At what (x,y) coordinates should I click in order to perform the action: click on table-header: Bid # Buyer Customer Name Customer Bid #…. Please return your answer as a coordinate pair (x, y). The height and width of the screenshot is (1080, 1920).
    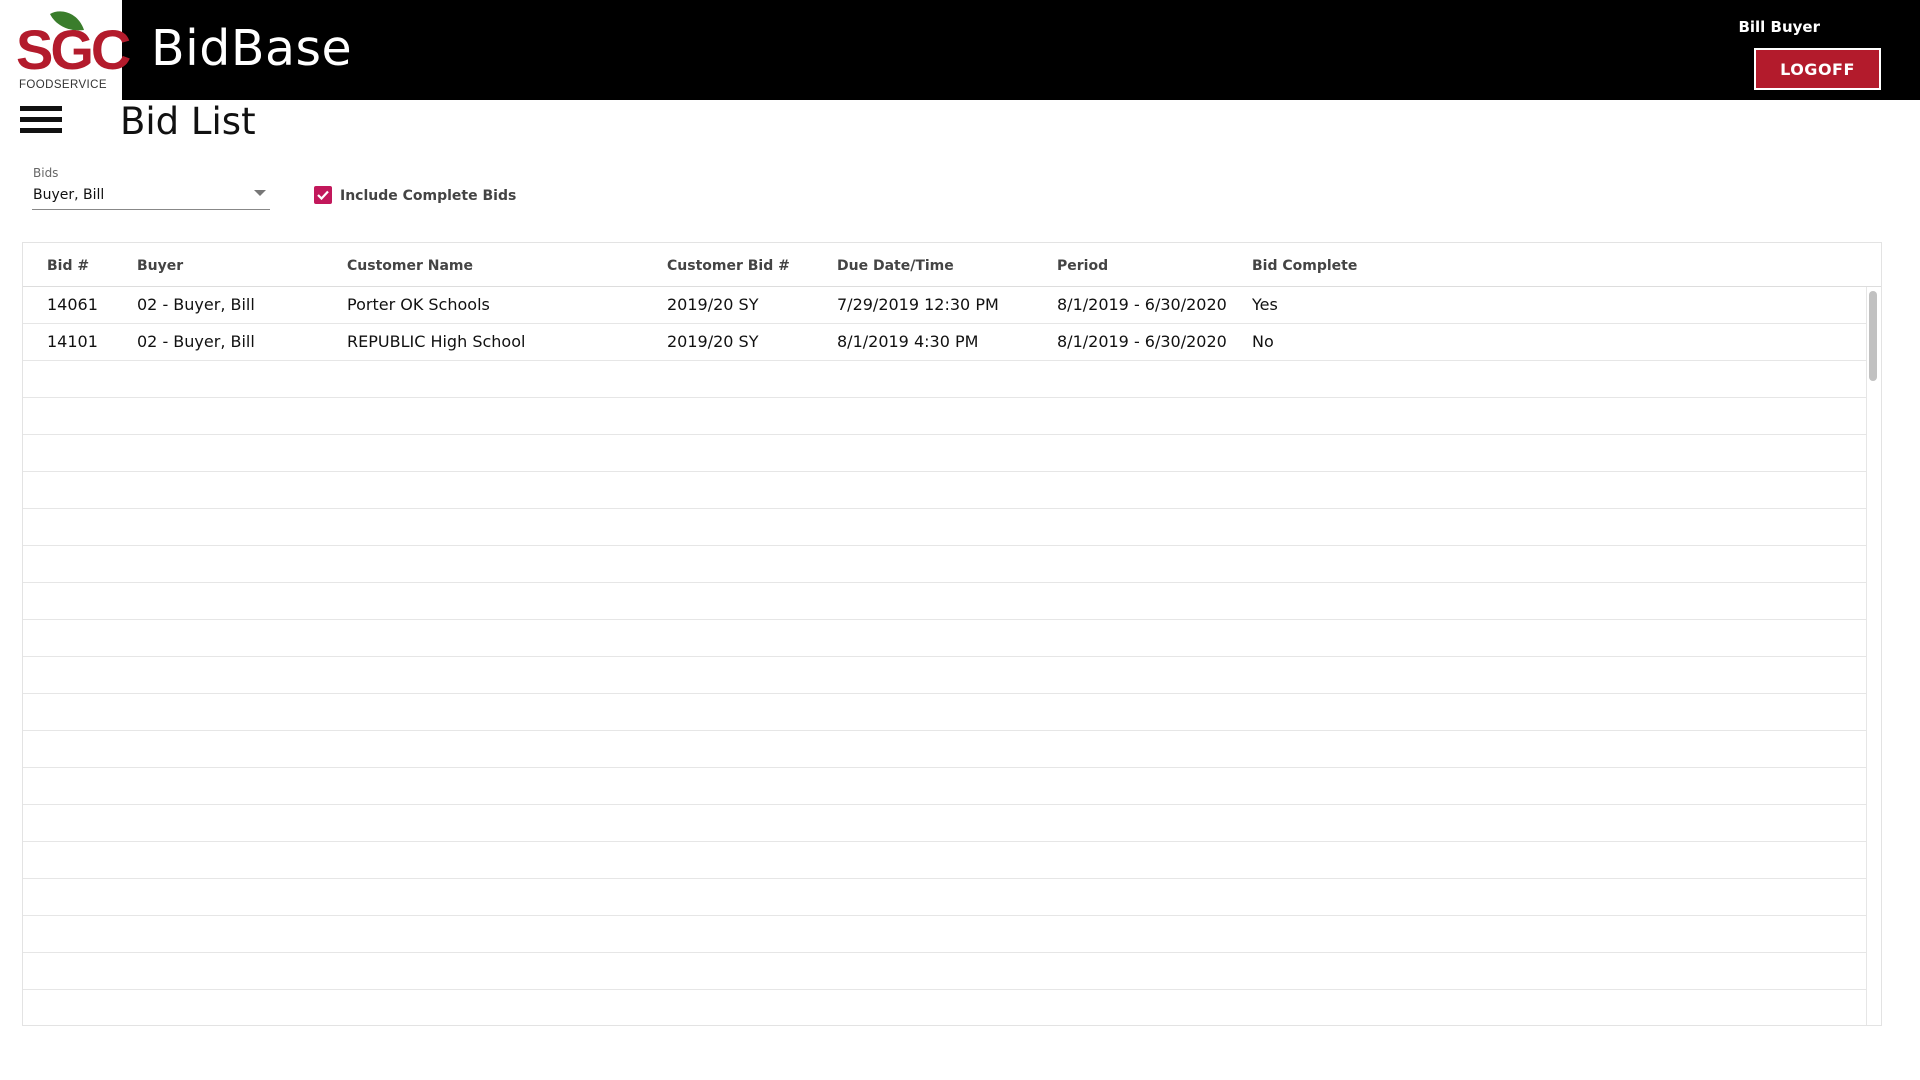
    Looking at the image, I should click on (952, 265).